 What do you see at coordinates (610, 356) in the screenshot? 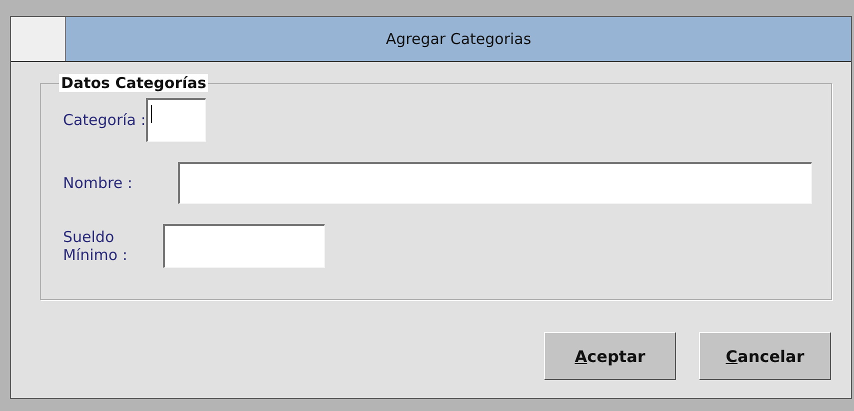
I see `dialog-button: Aceptar` at bounding box center [610, 356].